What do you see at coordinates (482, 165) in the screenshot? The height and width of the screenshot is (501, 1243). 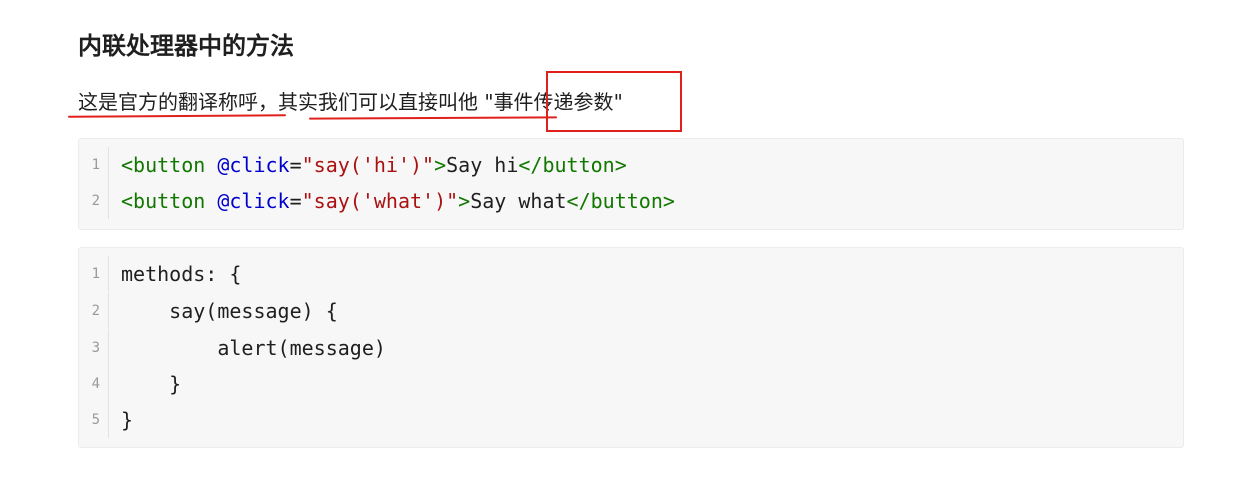 I see `code-inner-text: Say hi` at bounding box center [482, 165].